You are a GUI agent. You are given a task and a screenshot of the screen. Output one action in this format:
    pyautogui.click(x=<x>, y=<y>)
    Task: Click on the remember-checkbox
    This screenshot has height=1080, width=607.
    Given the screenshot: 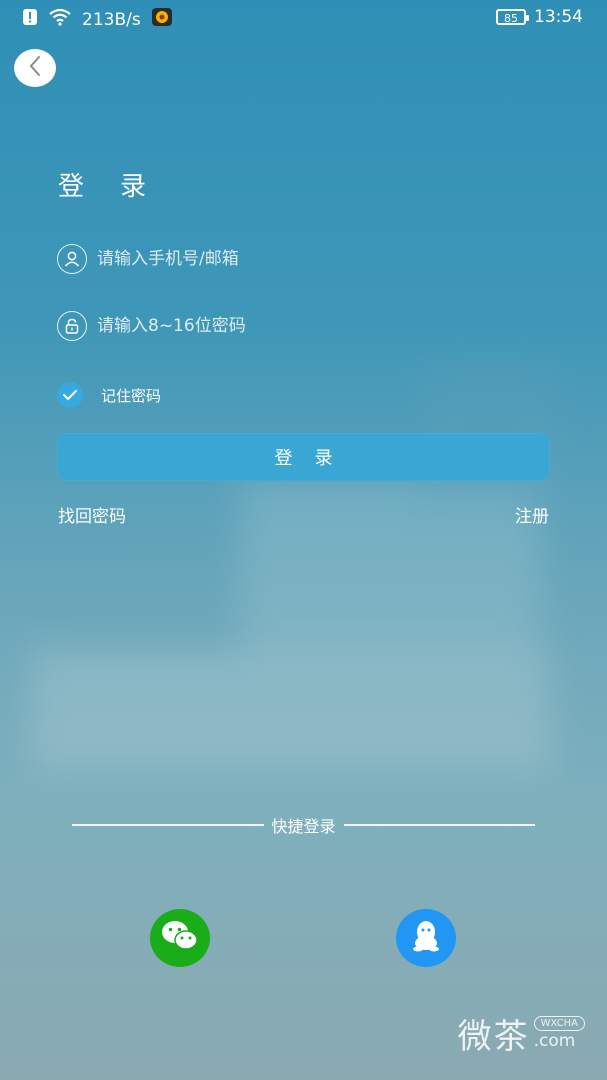 What is the action you would take?
    pyautogui.click(x=70, y=395)
    